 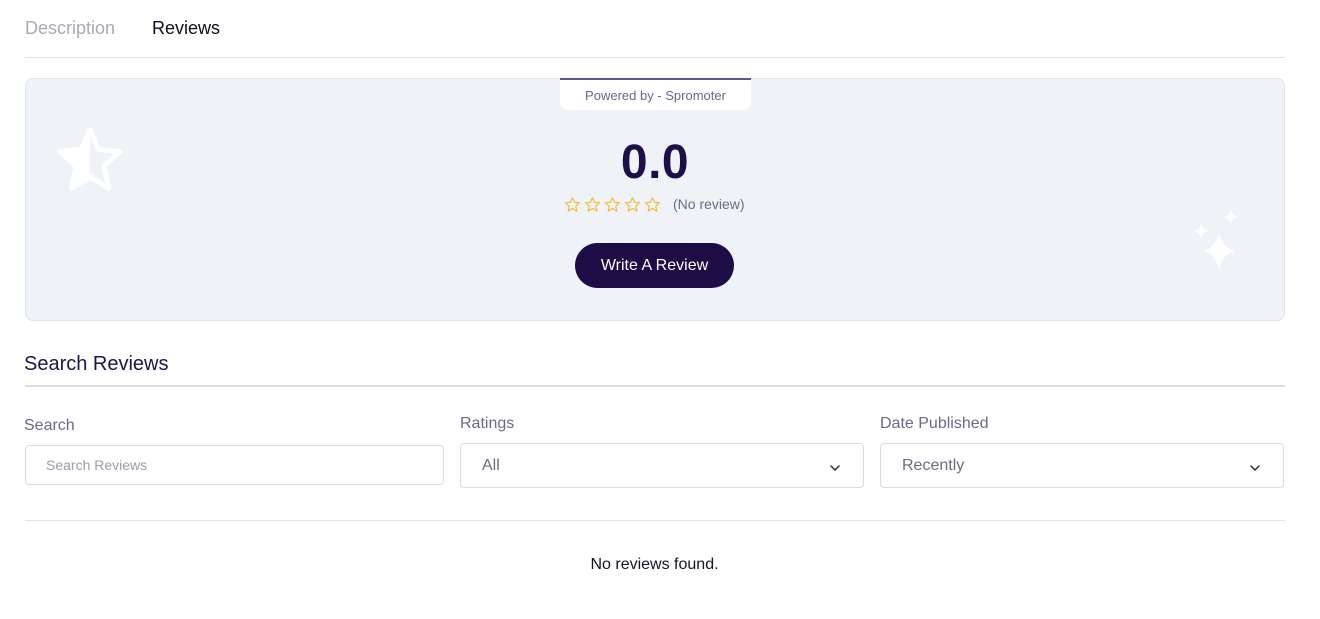 I want to click on rating-stars, so click(x=612, y=204).